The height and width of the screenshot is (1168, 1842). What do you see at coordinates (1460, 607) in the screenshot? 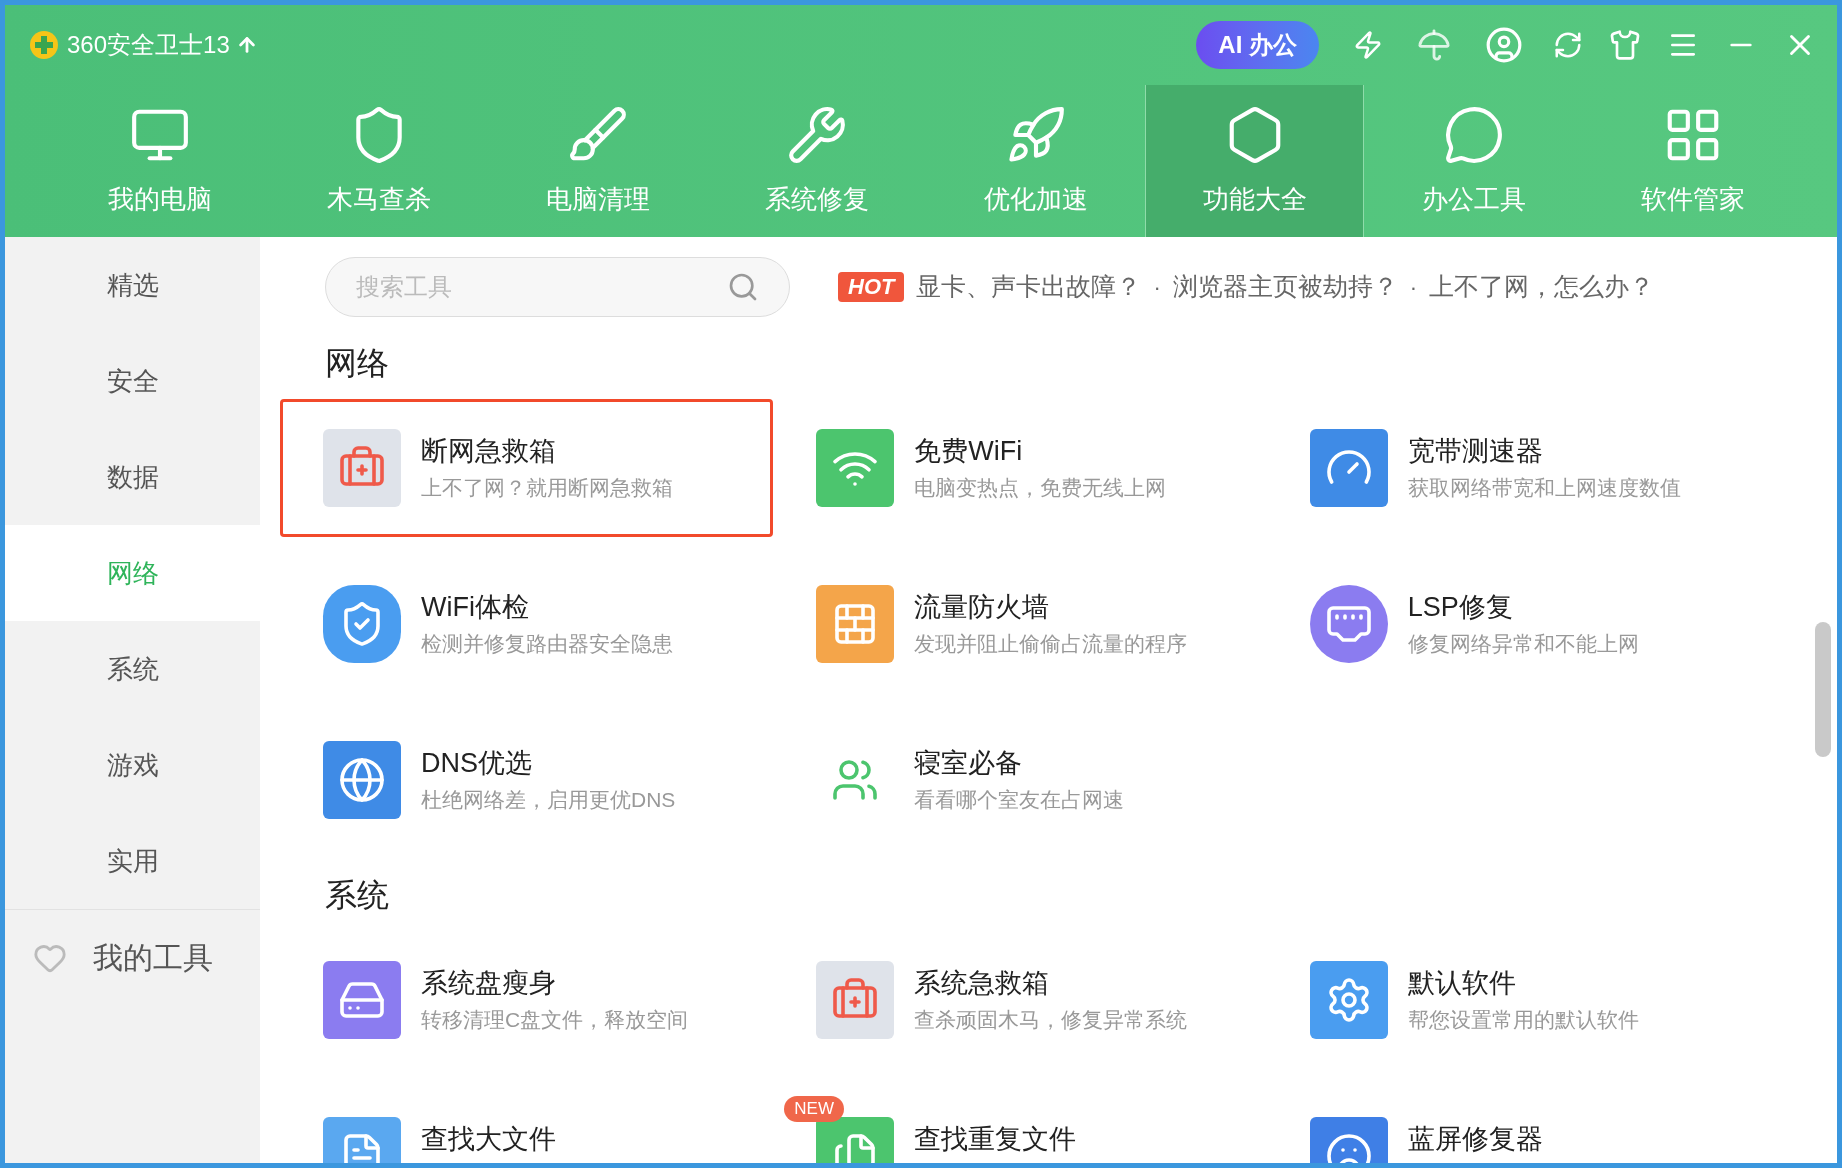
I see `tool-title: LSP修复` at bounding box center [1460, 607].